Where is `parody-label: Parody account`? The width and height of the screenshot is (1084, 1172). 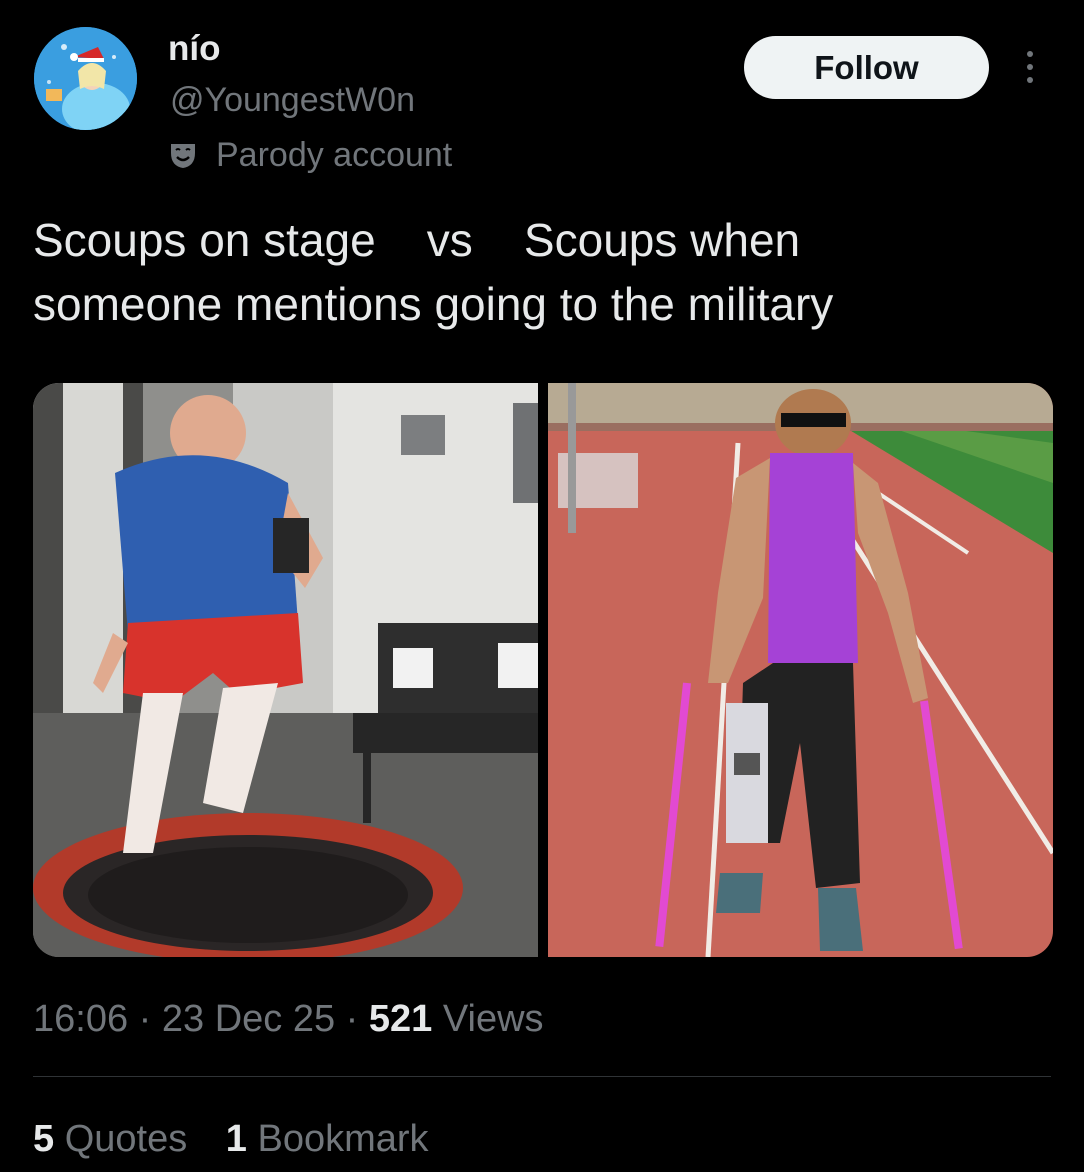
parody-label: Parody account is located at coordinates (310, 155).